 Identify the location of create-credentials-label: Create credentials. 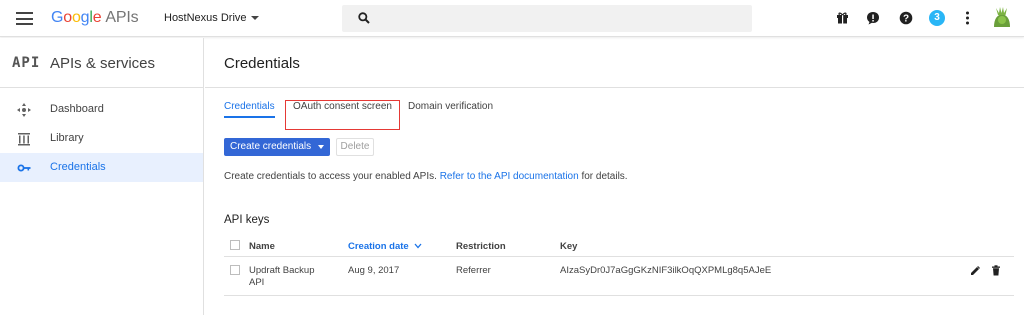
(271, 146).